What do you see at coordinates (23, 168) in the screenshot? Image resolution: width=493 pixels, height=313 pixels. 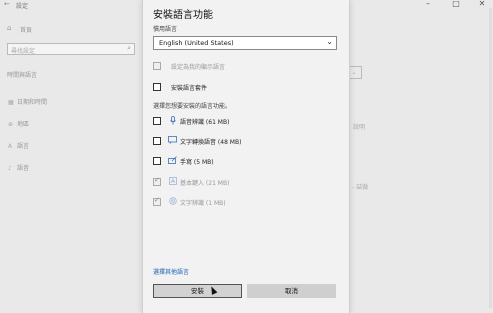 I see `nav-item-label: 語音` at bounding box center [23, 168].